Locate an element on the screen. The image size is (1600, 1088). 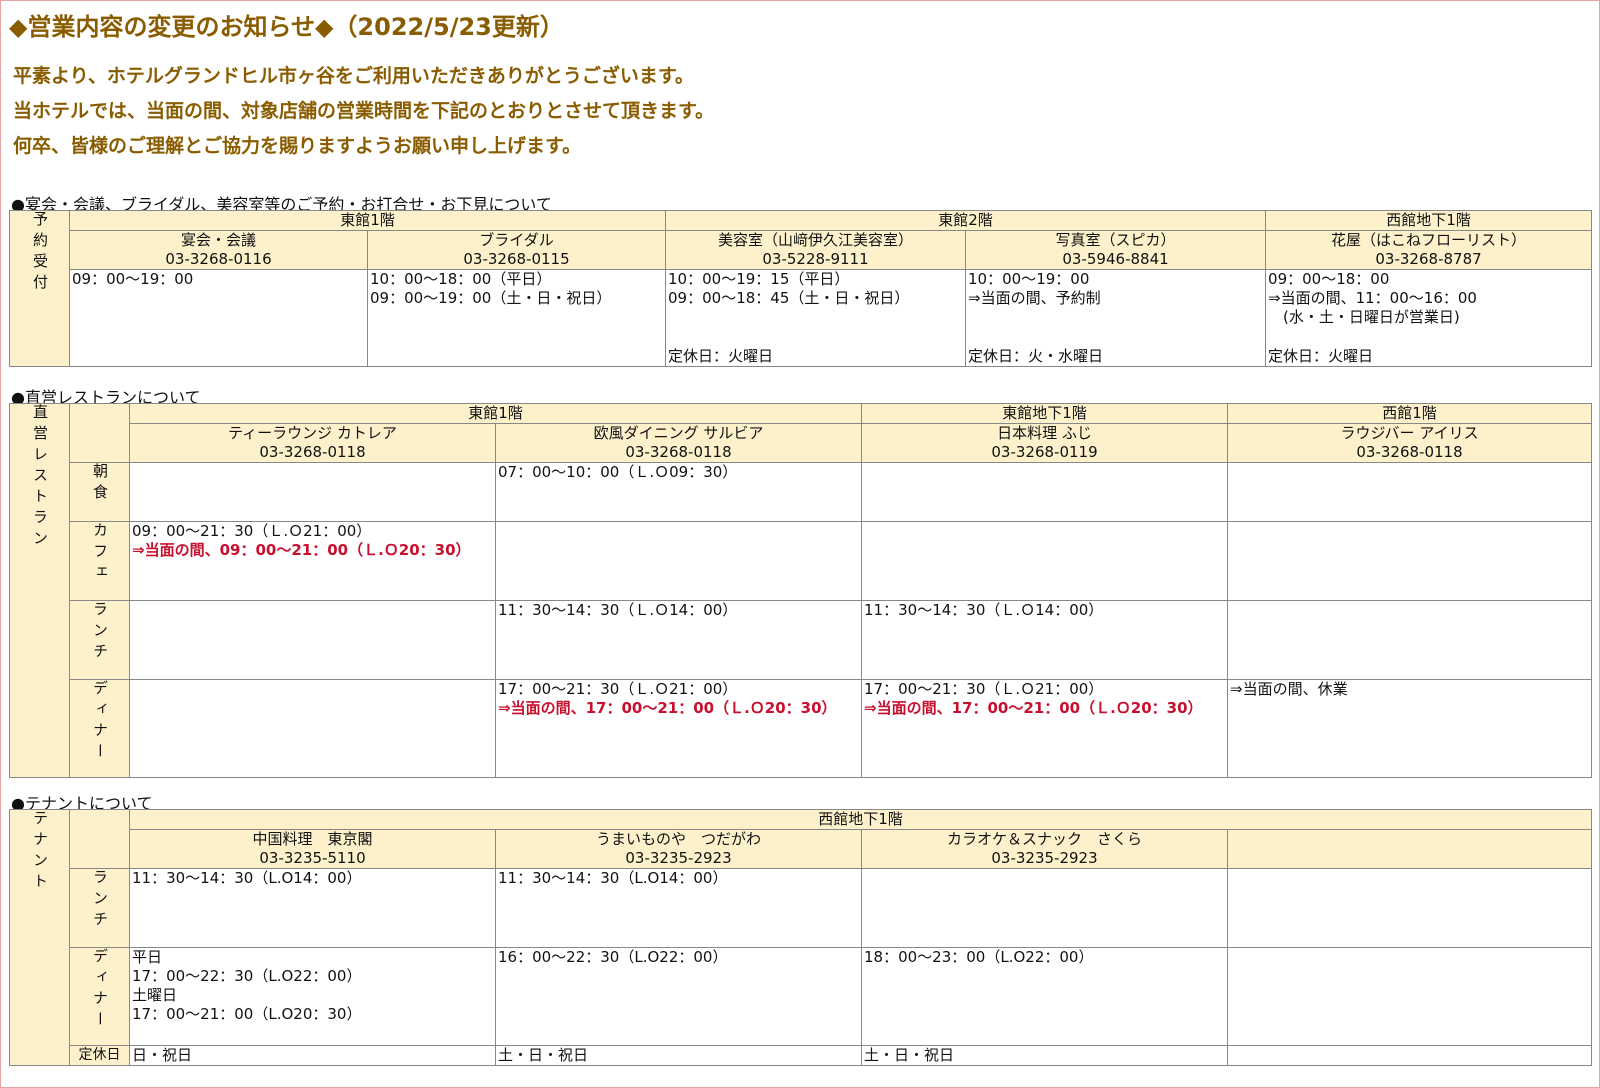
shop-header: うまいものや つだがわ 03-3235-2923 is located at coordinates (678, 849).